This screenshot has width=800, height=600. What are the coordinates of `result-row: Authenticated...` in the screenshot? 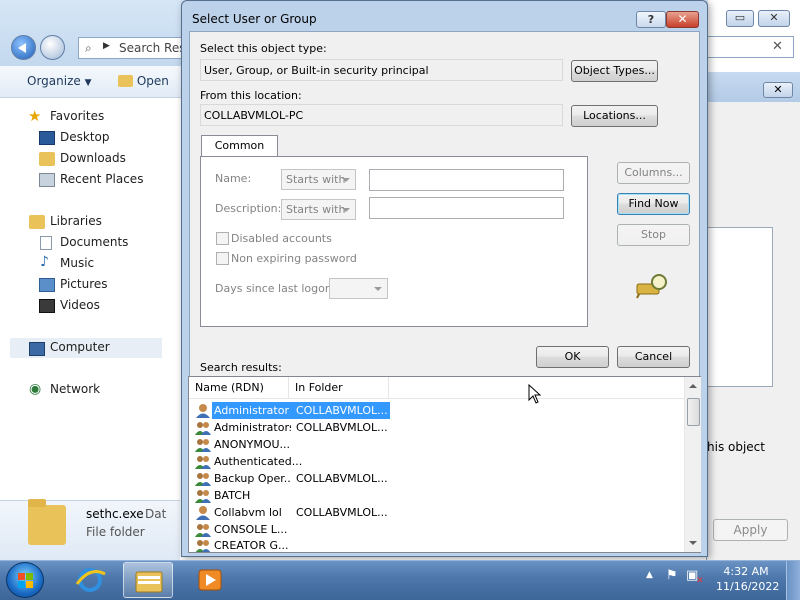 It's located at (437, 461).